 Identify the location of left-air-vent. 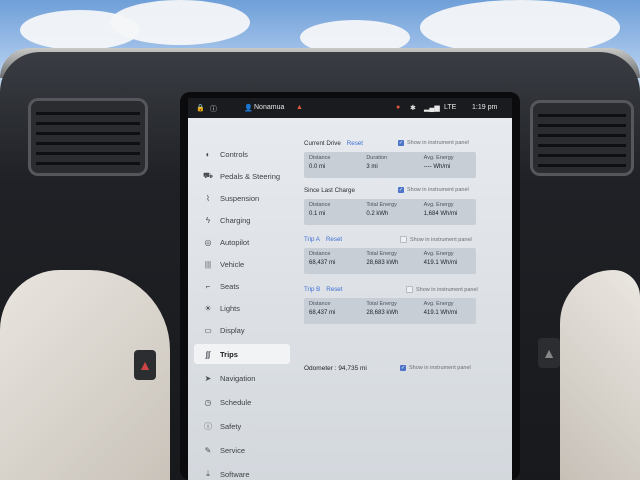
(88, 137).